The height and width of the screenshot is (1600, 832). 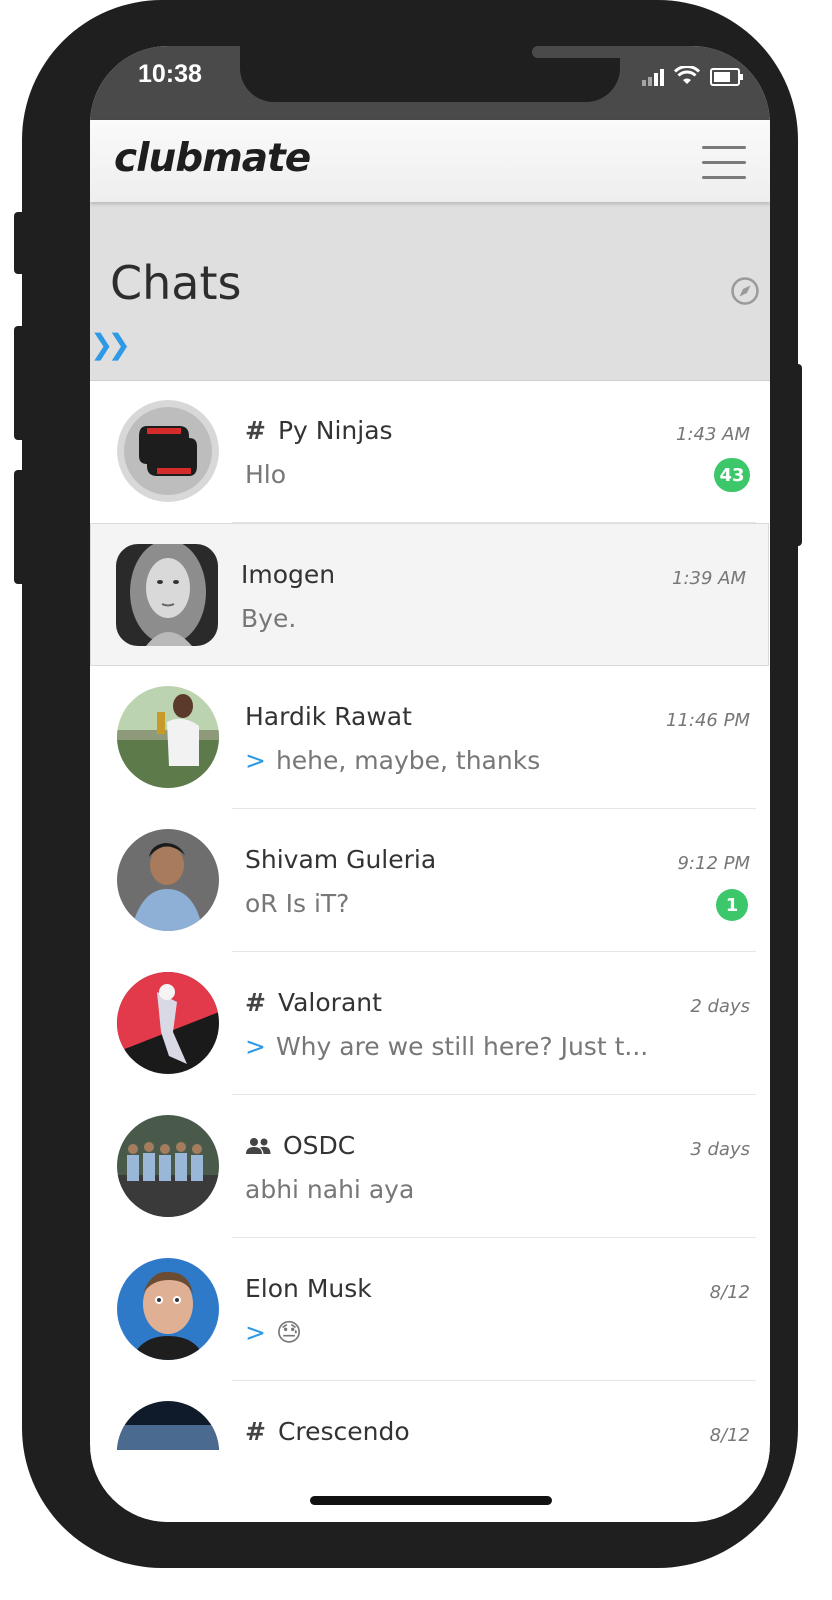 I want to click on chat-time: 2 days, so click(x=720, y=1006).